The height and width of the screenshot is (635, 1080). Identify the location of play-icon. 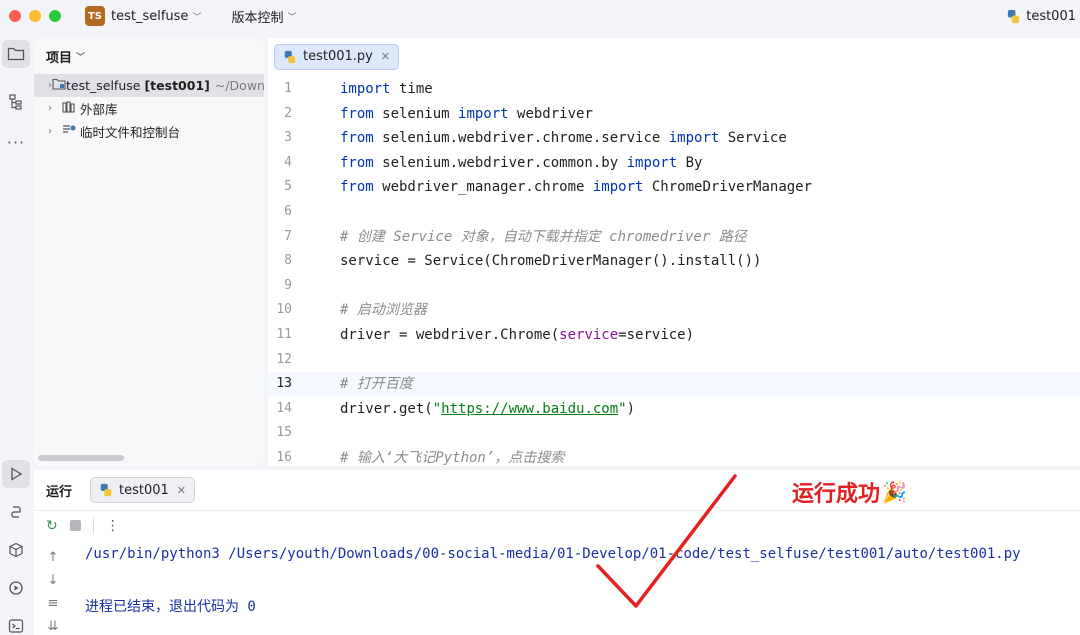
(17, 474).